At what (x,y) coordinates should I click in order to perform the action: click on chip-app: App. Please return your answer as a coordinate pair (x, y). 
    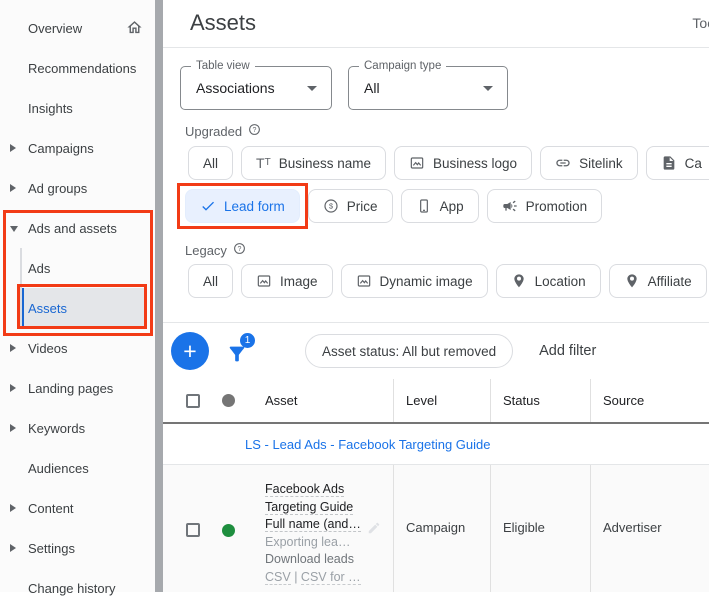
    Looking at the image, I should click on (439, 206).